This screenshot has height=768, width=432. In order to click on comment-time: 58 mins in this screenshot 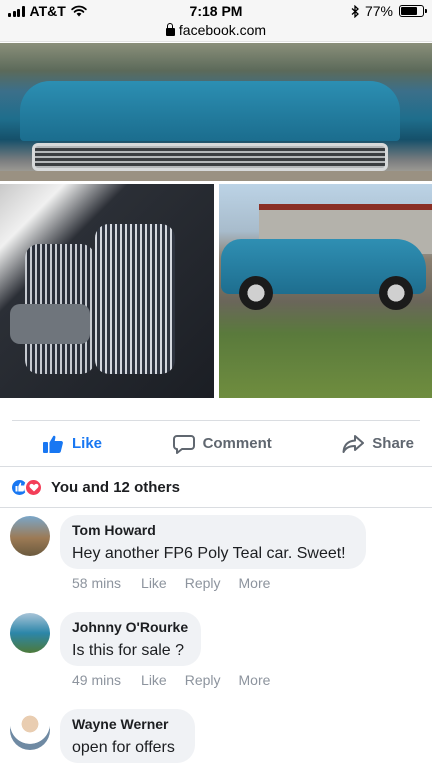, I will do `click(97, 583)`.